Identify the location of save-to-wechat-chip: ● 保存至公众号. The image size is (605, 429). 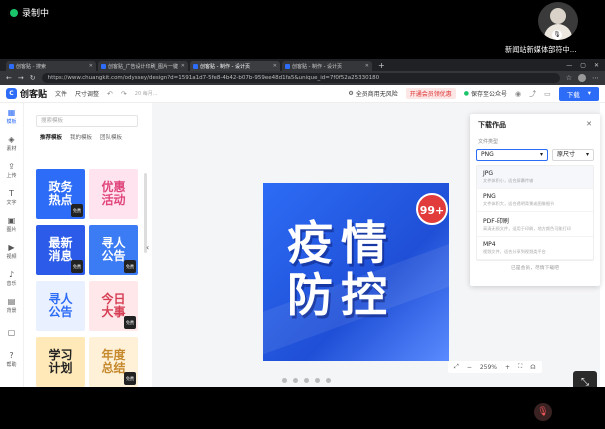
(485, 93).